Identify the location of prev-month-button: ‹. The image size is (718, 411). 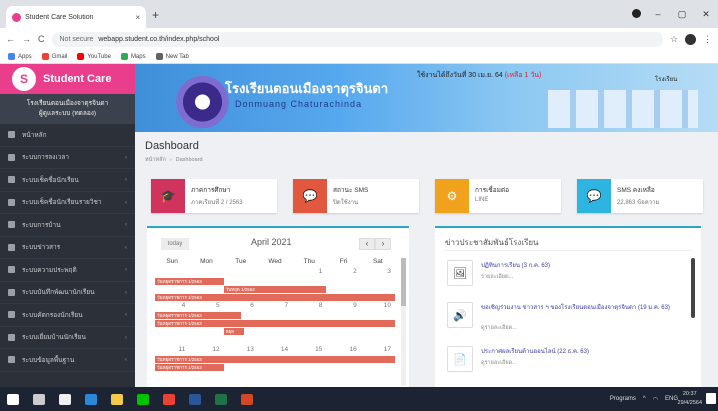
(367, 244).